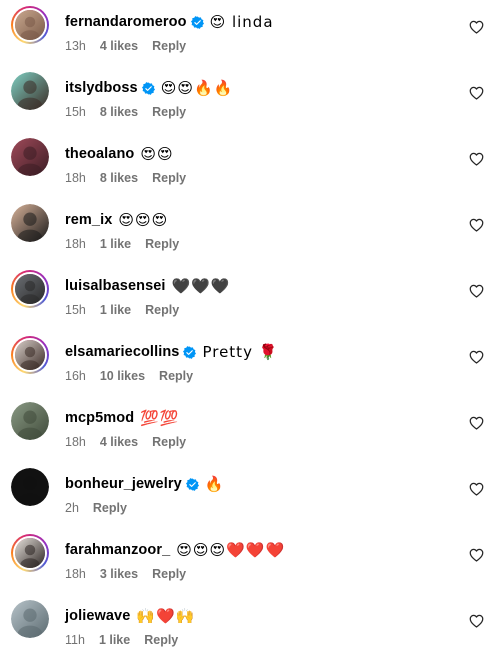  I want to click on comment-text: 😍😍😍, so click(143, 220).